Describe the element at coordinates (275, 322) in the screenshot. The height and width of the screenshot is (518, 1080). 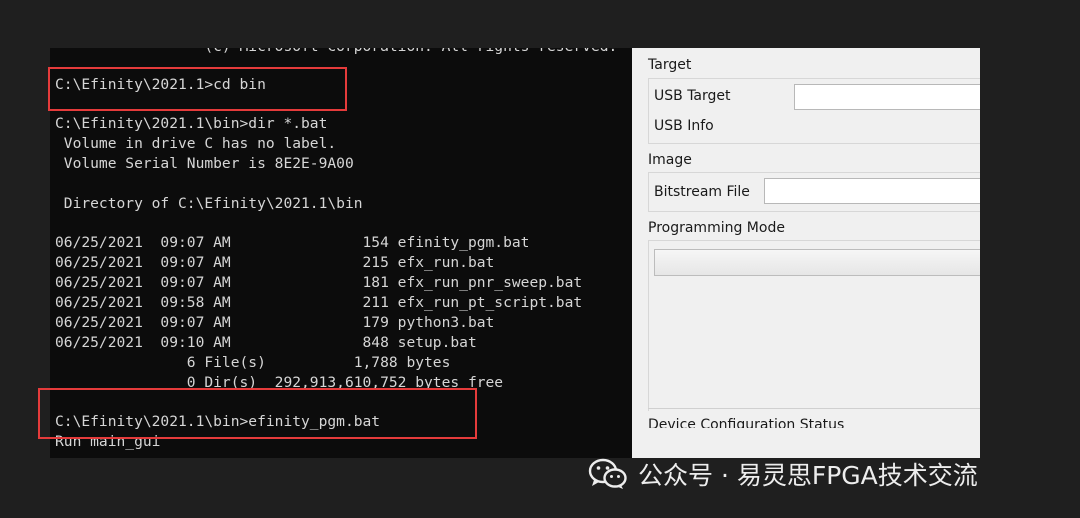
I see `terminal-line: 06/25/2021 09:07 AM 179 python3.bat` at that location.